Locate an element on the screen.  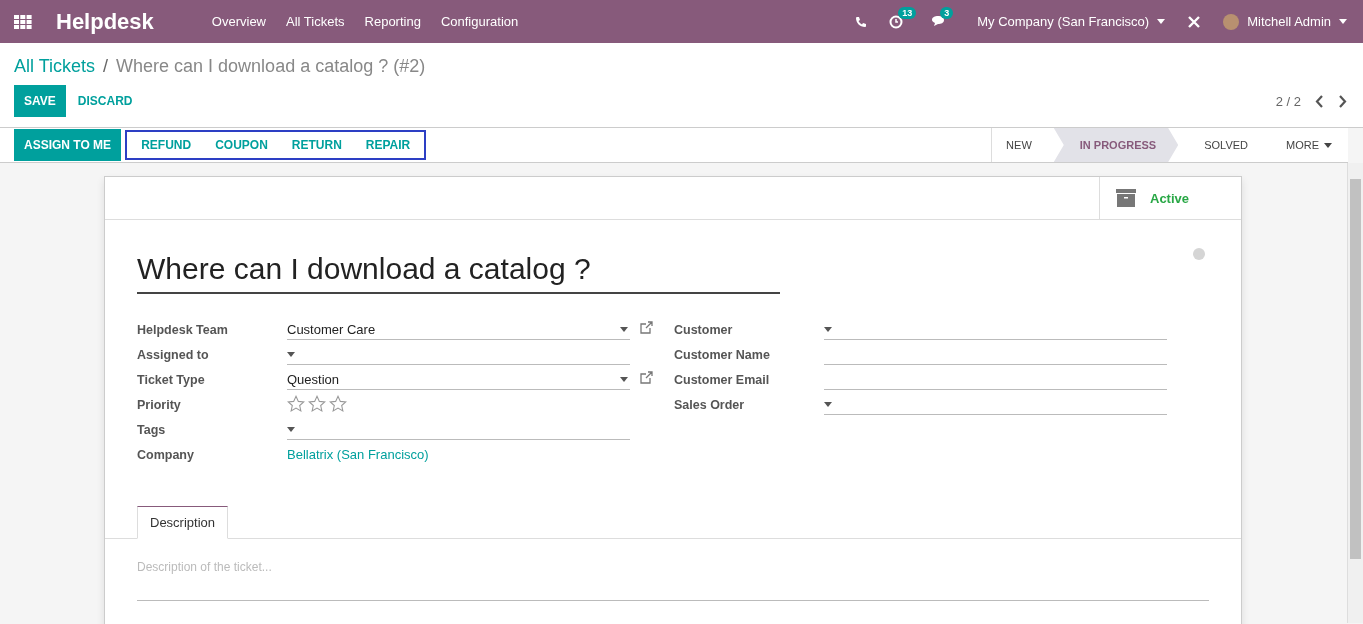
menu-item: Reporting is located at coordinates (392, 21).